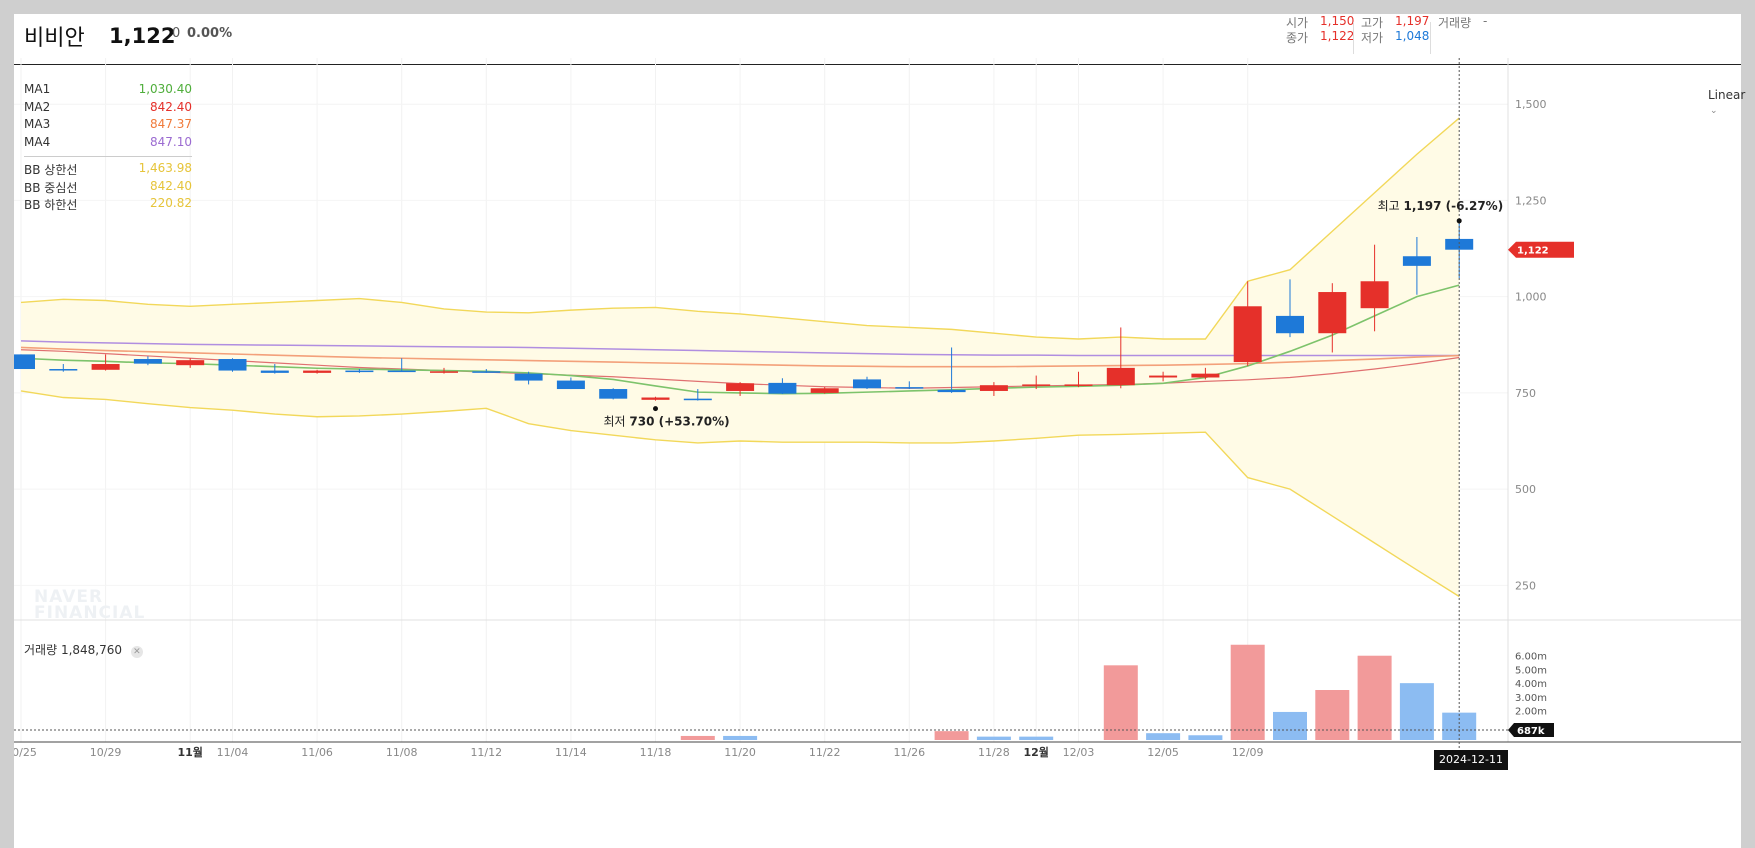  What do you see at coordinates (108, 170) in the screenshot?
I see `legend-item: BB 상한선 1,463.98` at bounding box center [108, 170].